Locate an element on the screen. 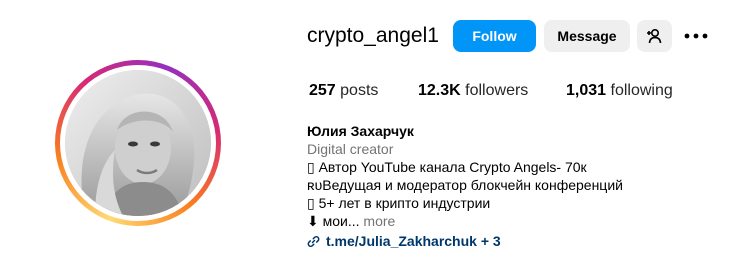 This screenshot has width=735, height=257. category-label: Digital creator is located at coordinates (350, 149).